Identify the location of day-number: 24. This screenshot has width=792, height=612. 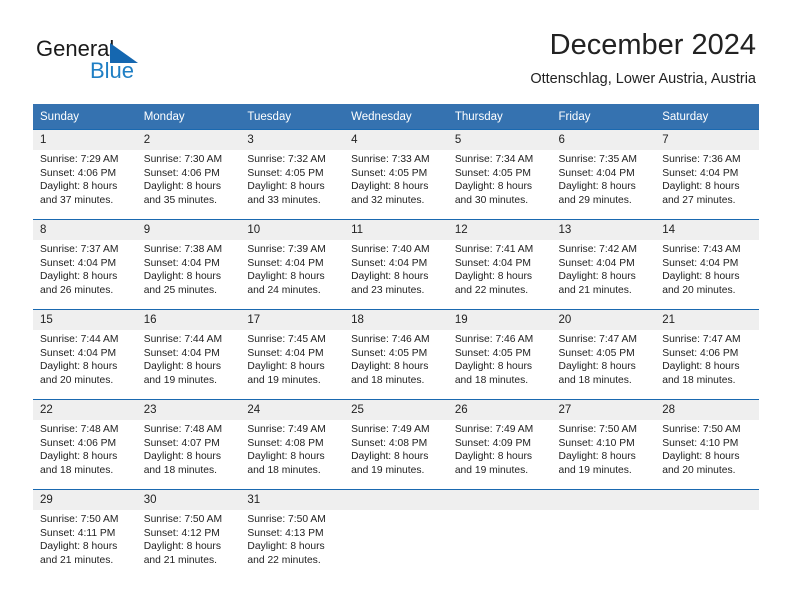
(292, 410).